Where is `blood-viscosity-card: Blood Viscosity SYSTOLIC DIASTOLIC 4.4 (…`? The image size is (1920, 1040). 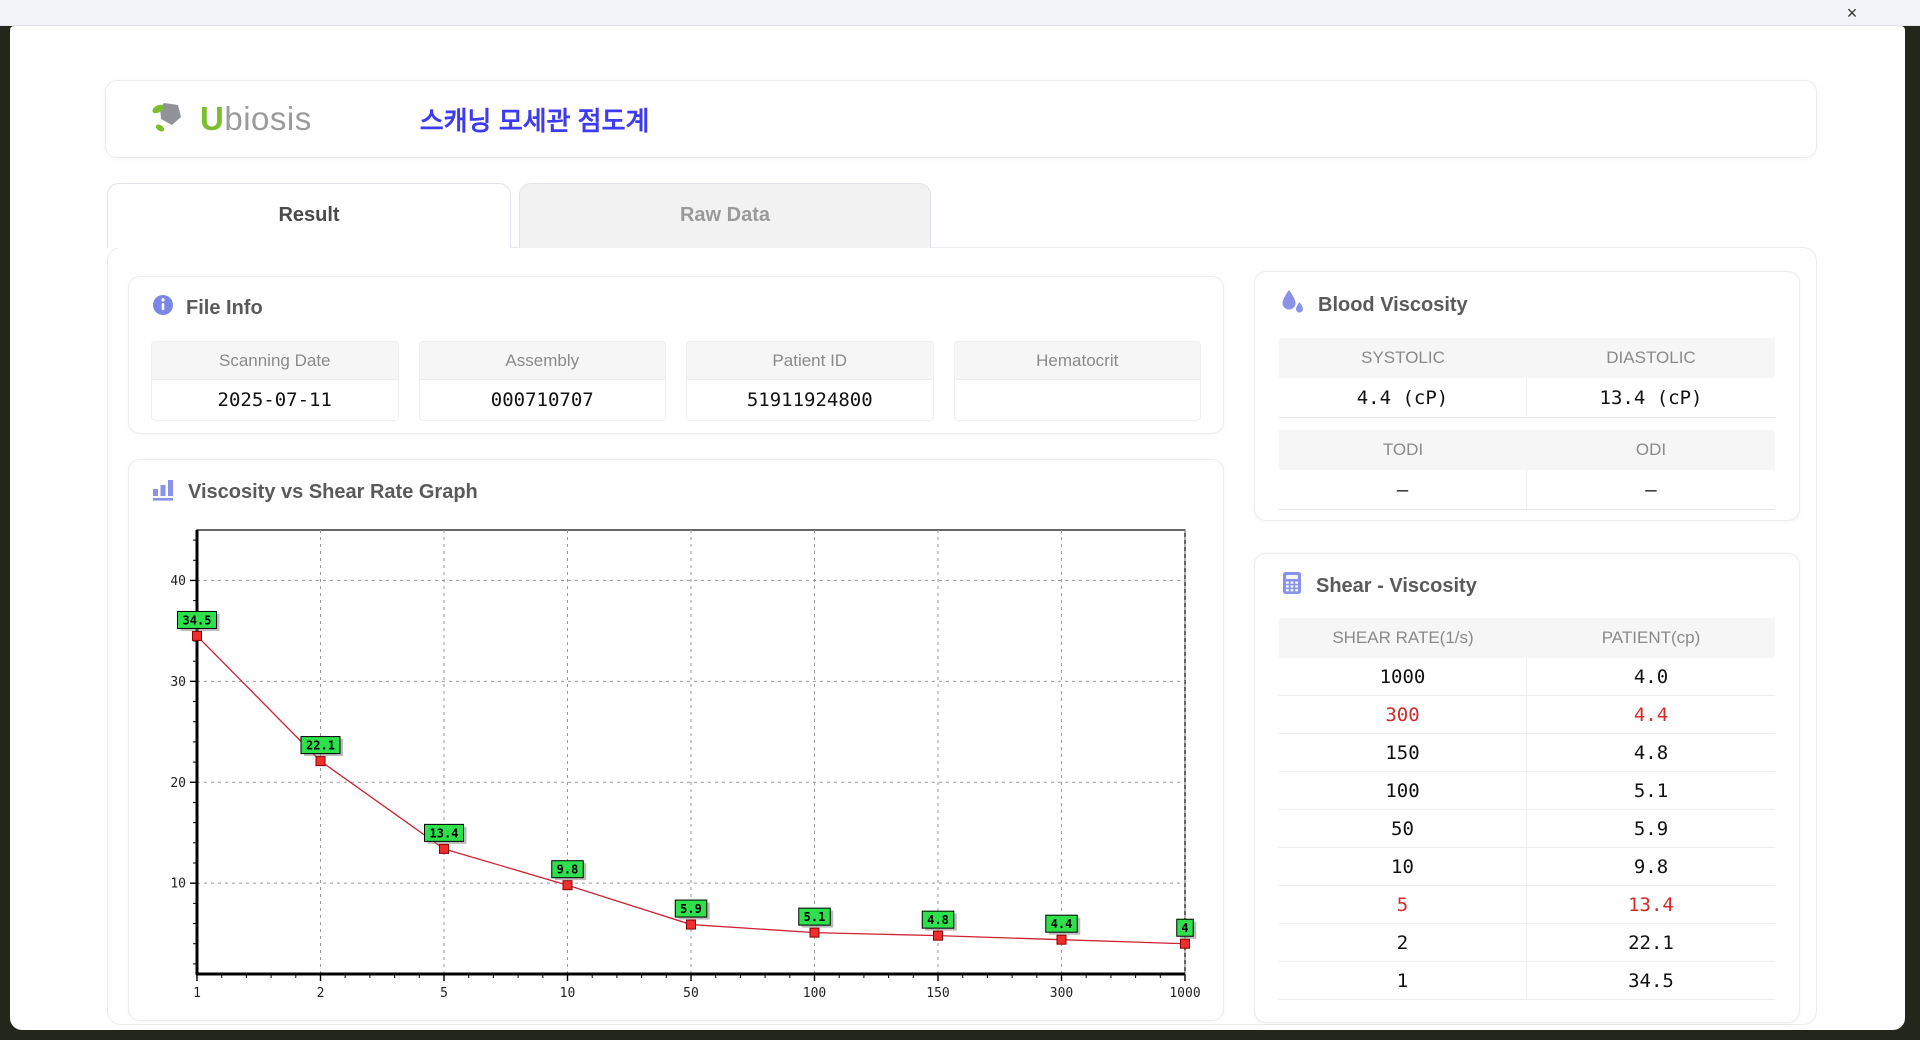
blood-viscosity-card: Blood Viscosity SYSTOLIC DIASTOLIC 4.4 (… is located at coordinates (1527, 396).